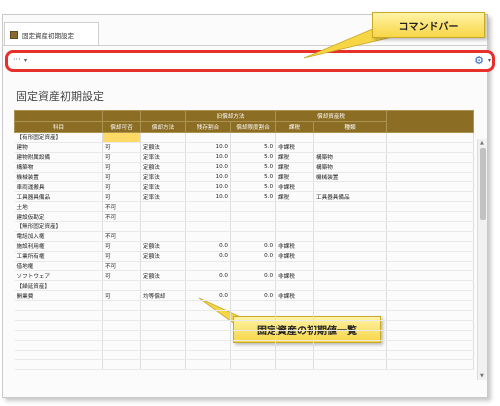  Describe the element at coordinates (163, 127) in the screenshot. I see `column-header: 償却方法` at that location.